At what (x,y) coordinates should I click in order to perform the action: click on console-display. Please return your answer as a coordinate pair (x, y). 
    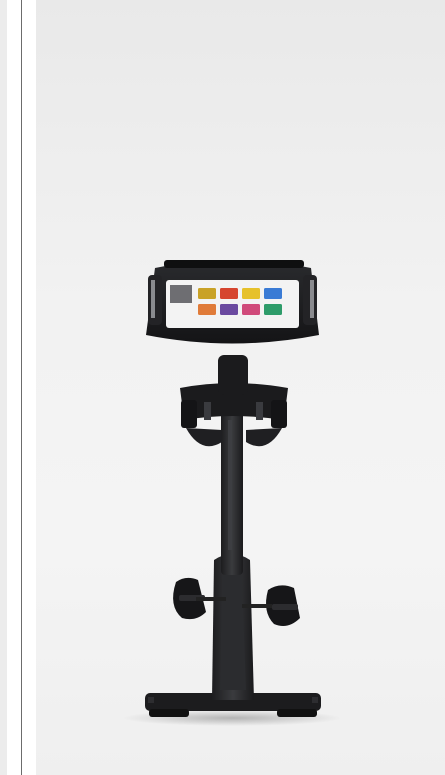
    Looking at the image, I should click on (232, 302).